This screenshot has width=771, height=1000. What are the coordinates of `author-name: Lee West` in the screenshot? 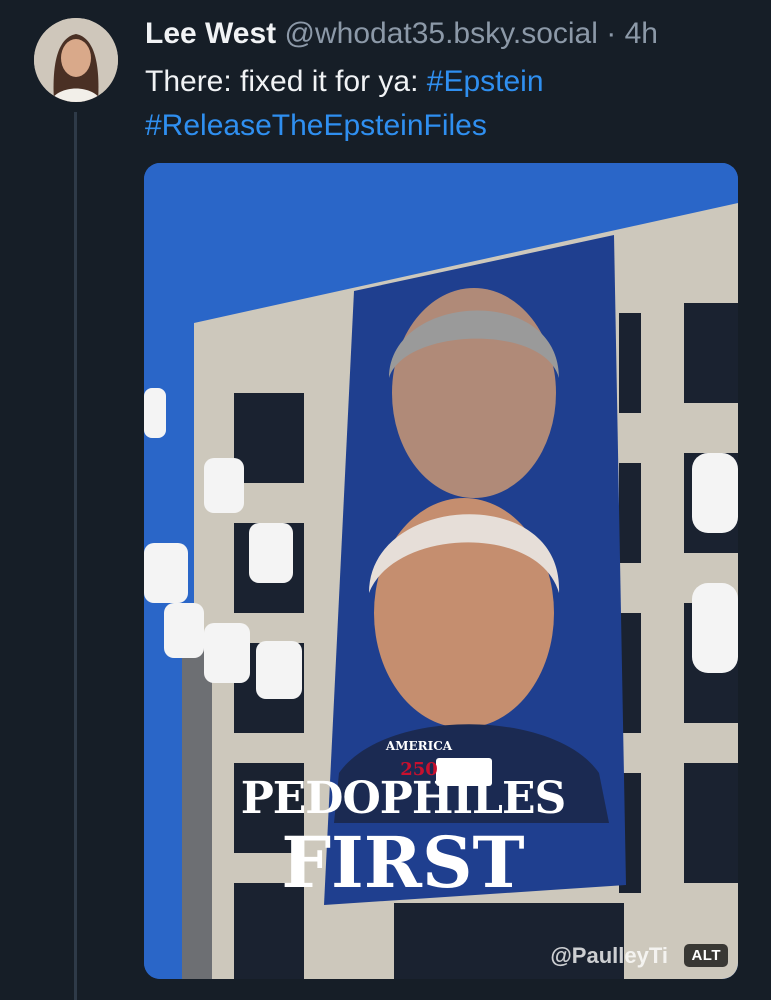 It's located at (210, 33).